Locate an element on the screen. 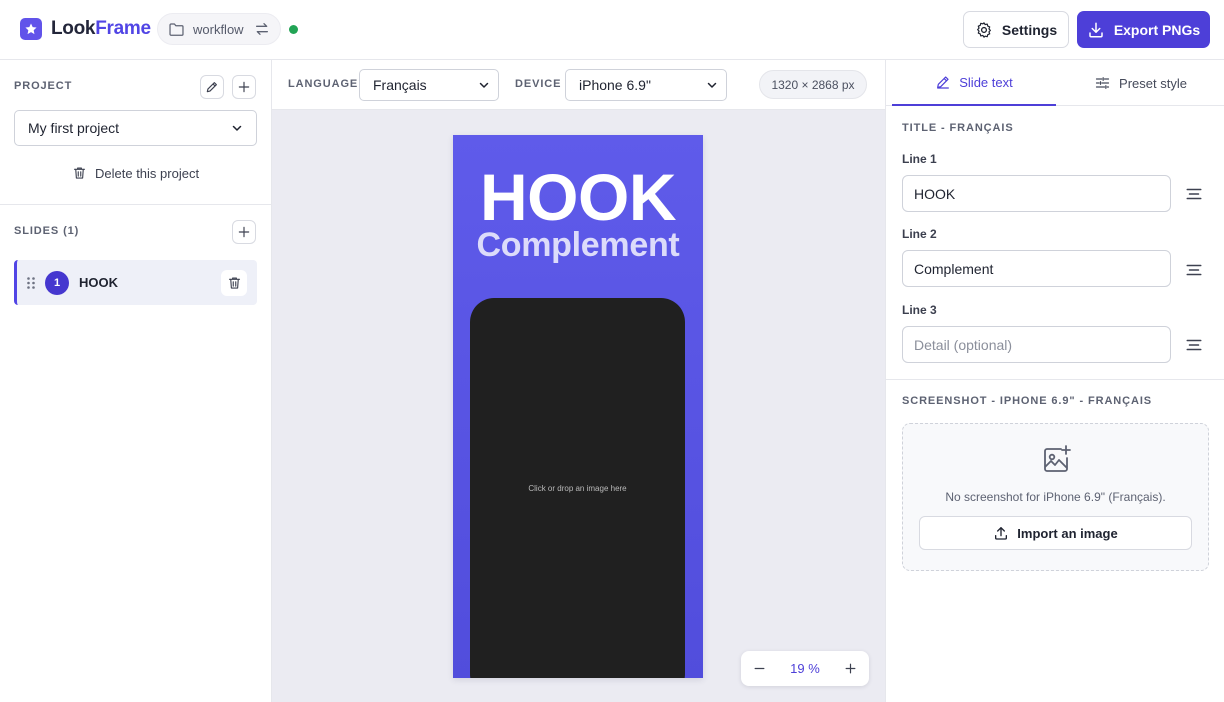 Image resolution: width=1224 pixels, height=702 pixels. workspace-label: workflow is located at coordinates (218, 29).